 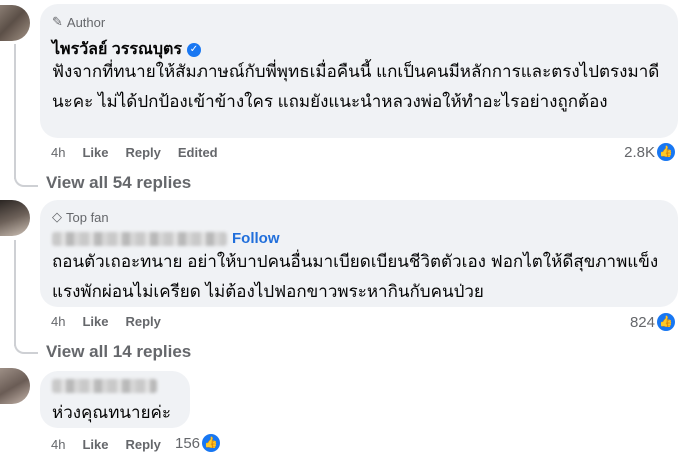 I want to click on view-replies-link: View all 54 replies, so click(x=118, y=183).